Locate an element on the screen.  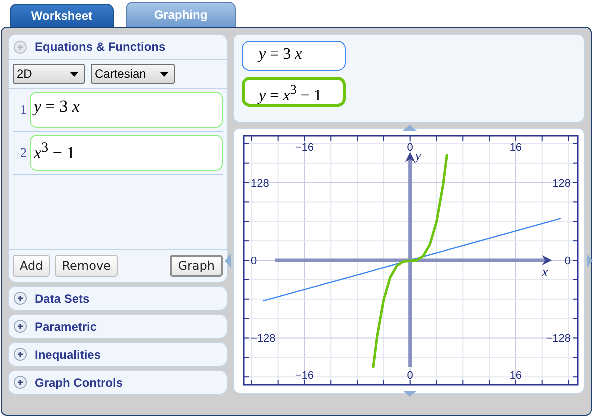
action-button: Add is located at coordinates (31, 266).